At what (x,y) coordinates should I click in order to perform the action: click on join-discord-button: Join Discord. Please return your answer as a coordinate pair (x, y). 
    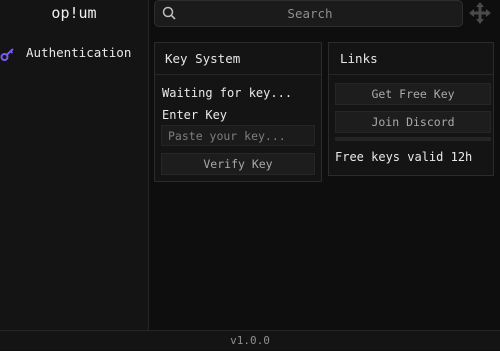
    Looking at the image, I should click on (413, 122).